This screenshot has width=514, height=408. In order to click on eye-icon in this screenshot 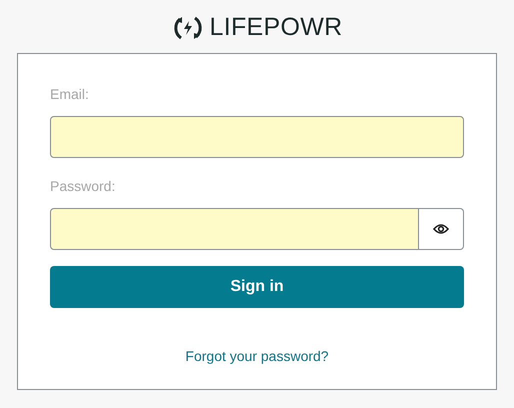, I will do `click(440, 229)`.